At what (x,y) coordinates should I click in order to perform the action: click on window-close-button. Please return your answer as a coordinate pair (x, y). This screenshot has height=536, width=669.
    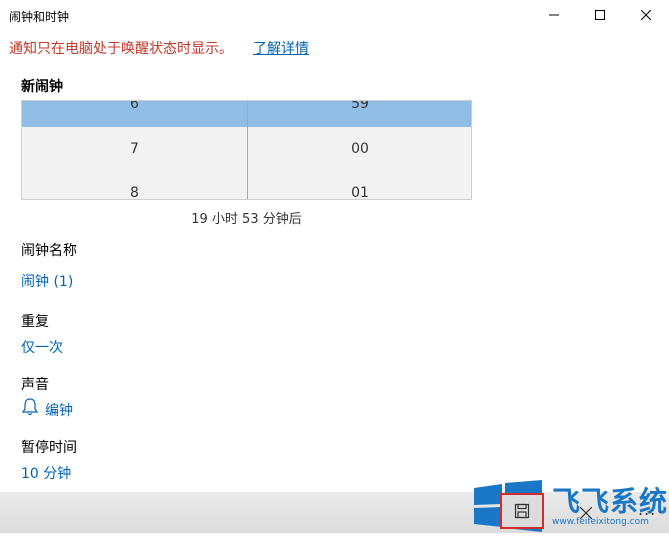
    Looking at the image, I should click on (646, 15).